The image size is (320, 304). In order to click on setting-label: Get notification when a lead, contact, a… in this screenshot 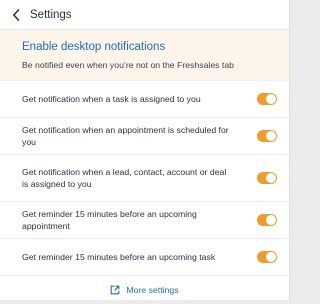, I will do `click(124, 178)`.